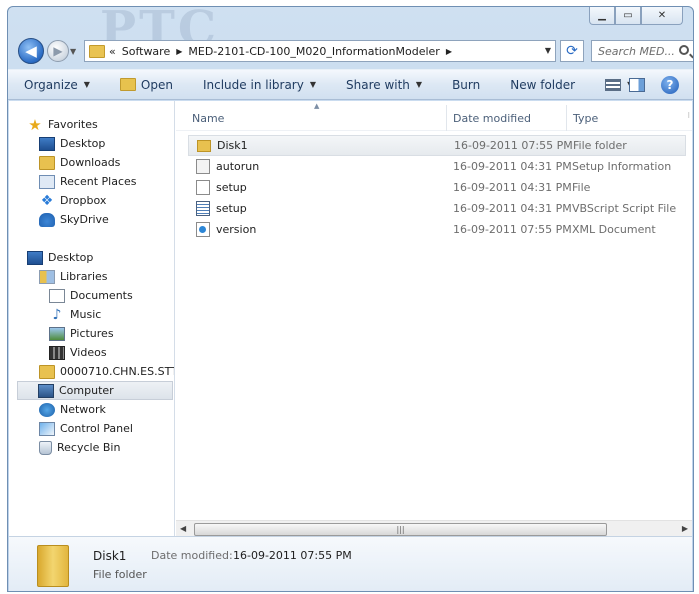 The image size is (699, 594). I want to click on scrollbar-thumb: |||, so click(400, 529).